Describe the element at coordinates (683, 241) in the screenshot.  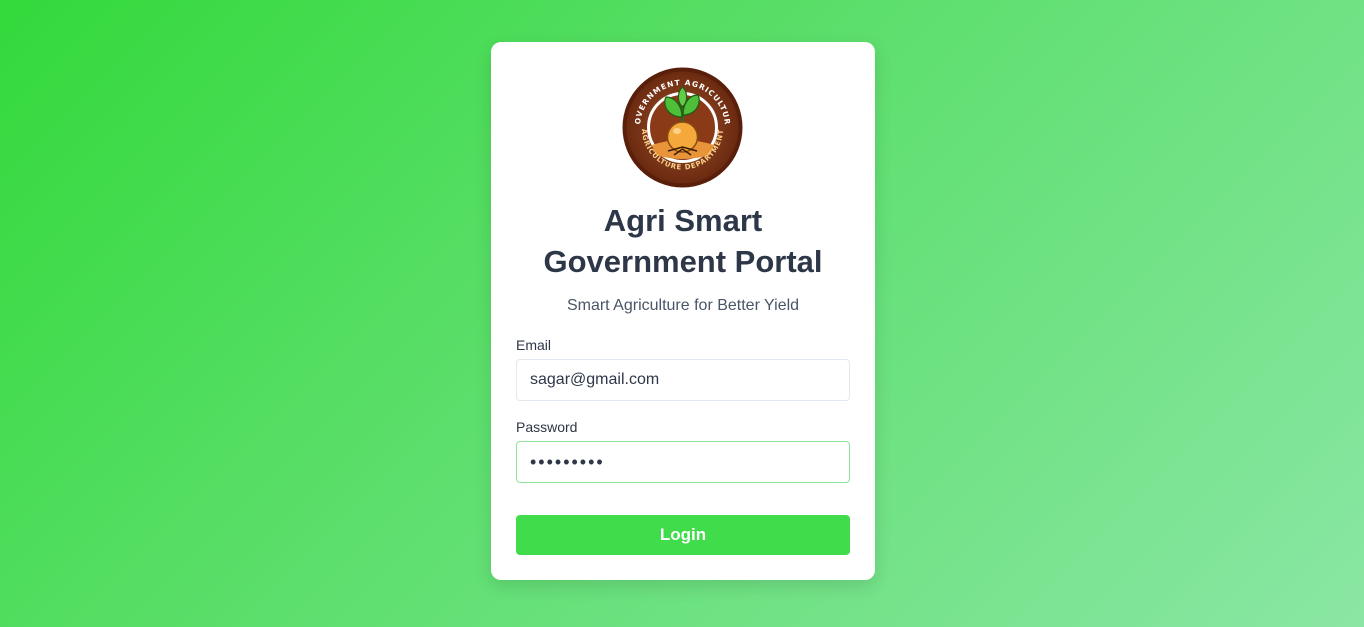
I see `page-title: Agri Smart Government Portal` at that location.